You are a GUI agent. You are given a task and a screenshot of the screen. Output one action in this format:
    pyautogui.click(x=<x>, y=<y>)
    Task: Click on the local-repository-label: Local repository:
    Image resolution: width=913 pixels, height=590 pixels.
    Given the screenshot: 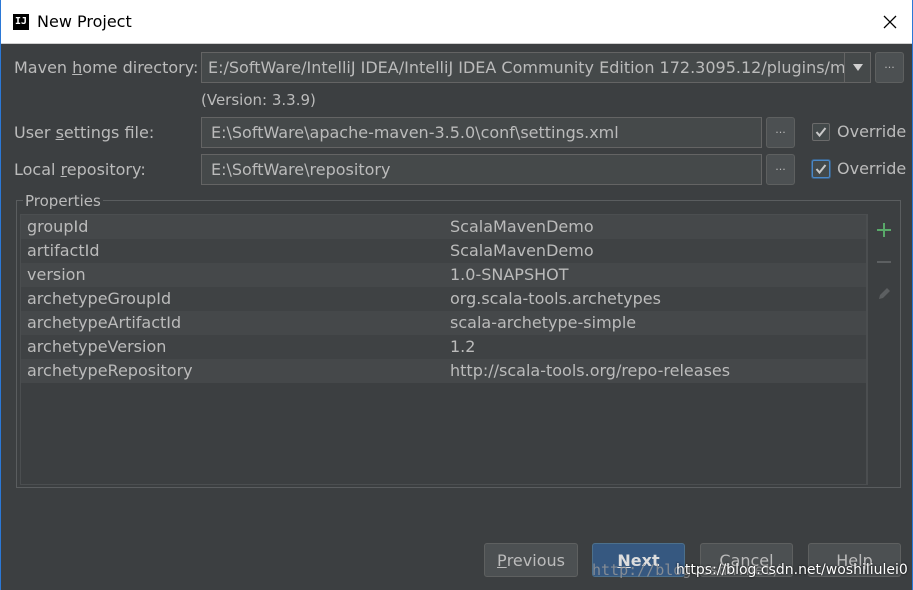 What is the action you would take?
    pyautogui.click(x=80, y=169)
    